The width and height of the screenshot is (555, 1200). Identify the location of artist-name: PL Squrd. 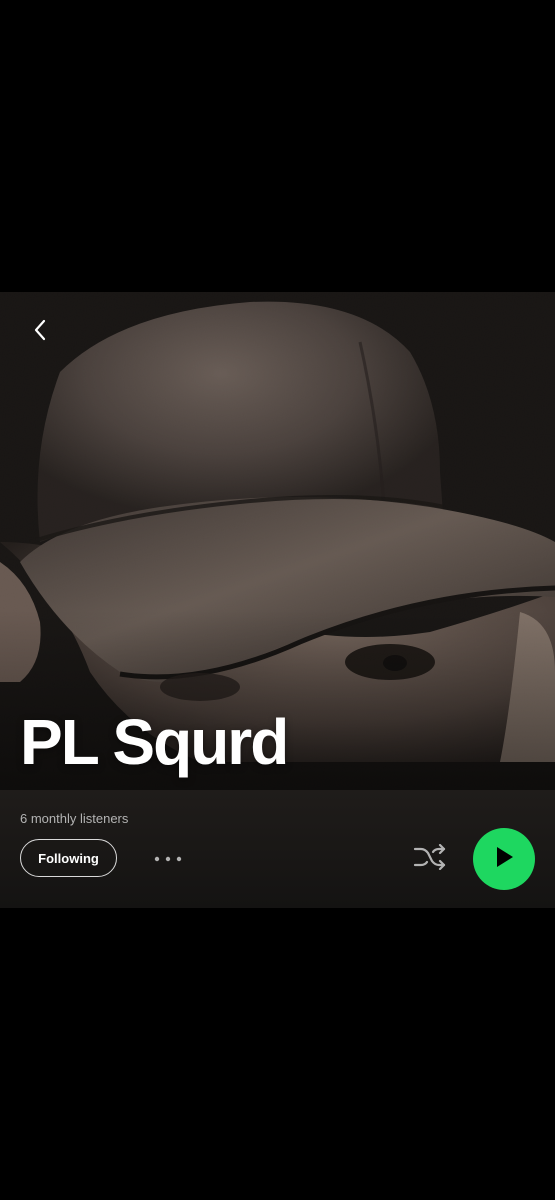
(154, 742).